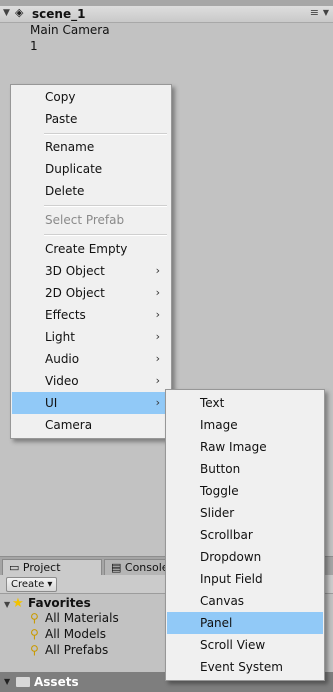  Describe the element at coordinates (50, 584) in the screenshot. I see `chevron-down-icon: ▾` at that location.